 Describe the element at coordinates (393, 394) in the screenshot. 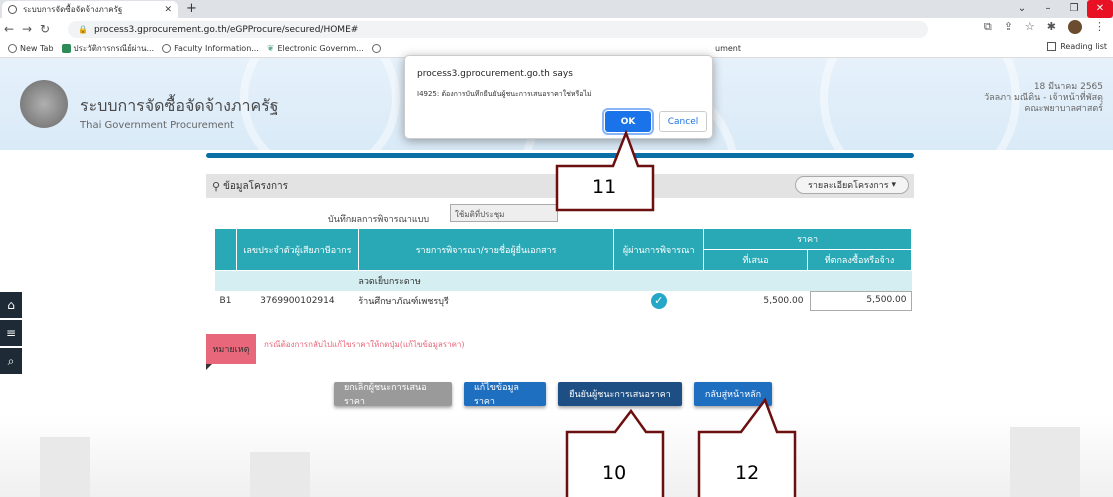

I see `cancel-winner-button: ยกเลิกผู้ชนะการเสนอราคา` at that location.